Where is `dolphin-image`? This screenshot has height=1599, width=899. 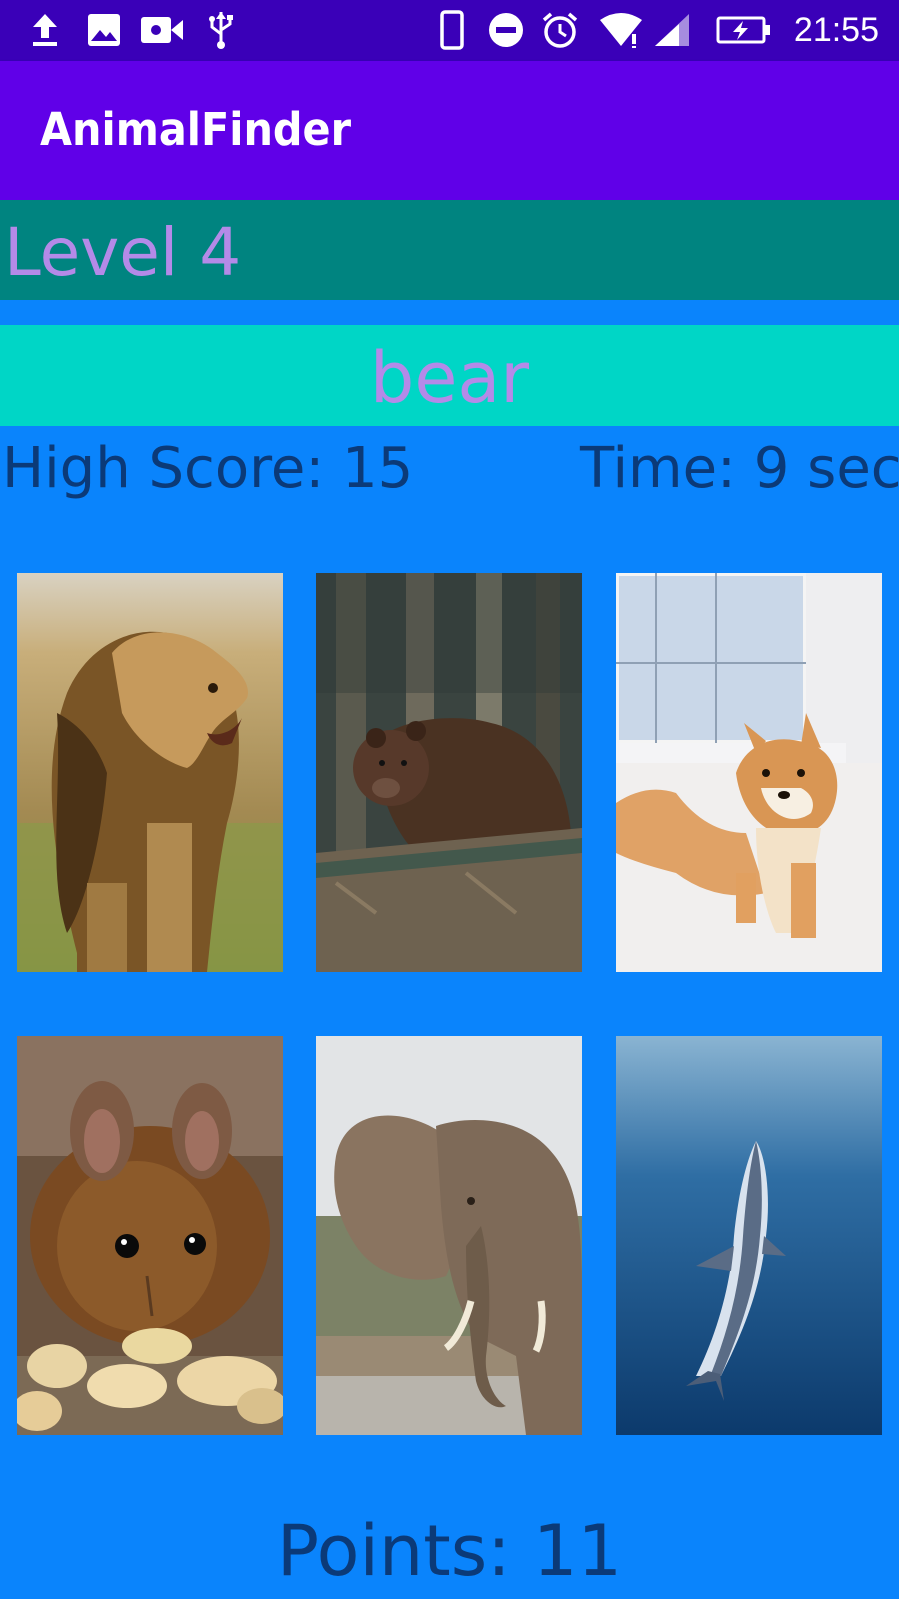 dolphin-image is located at coordinates (749, 1235).